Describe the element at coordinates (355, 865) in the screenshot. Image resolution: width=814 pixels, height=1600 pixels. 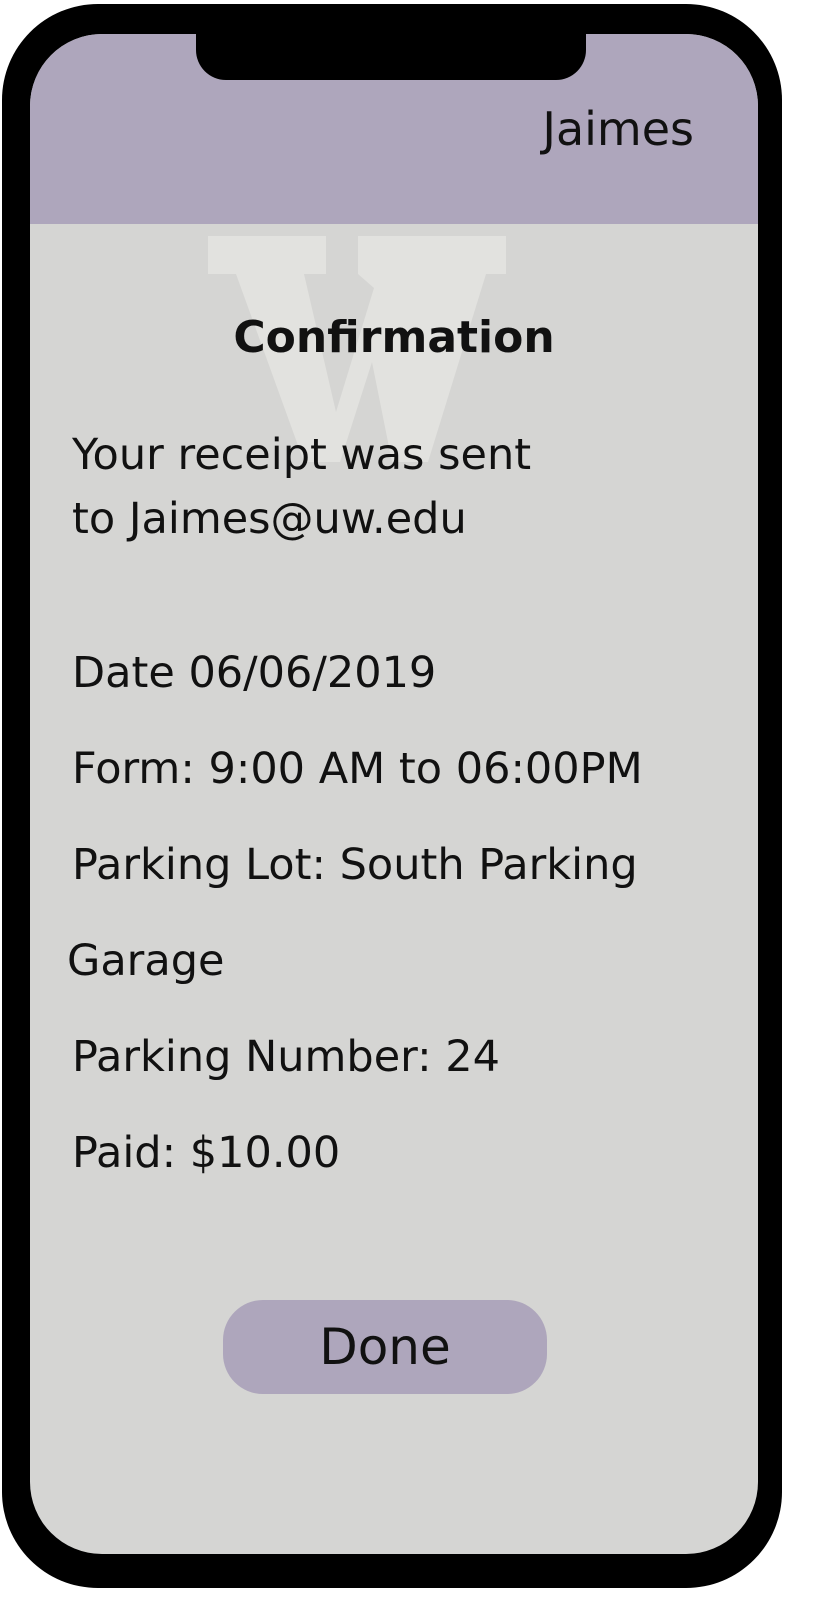
I see `parking-lot-detail: Parking Lot: South Parking` at that location.